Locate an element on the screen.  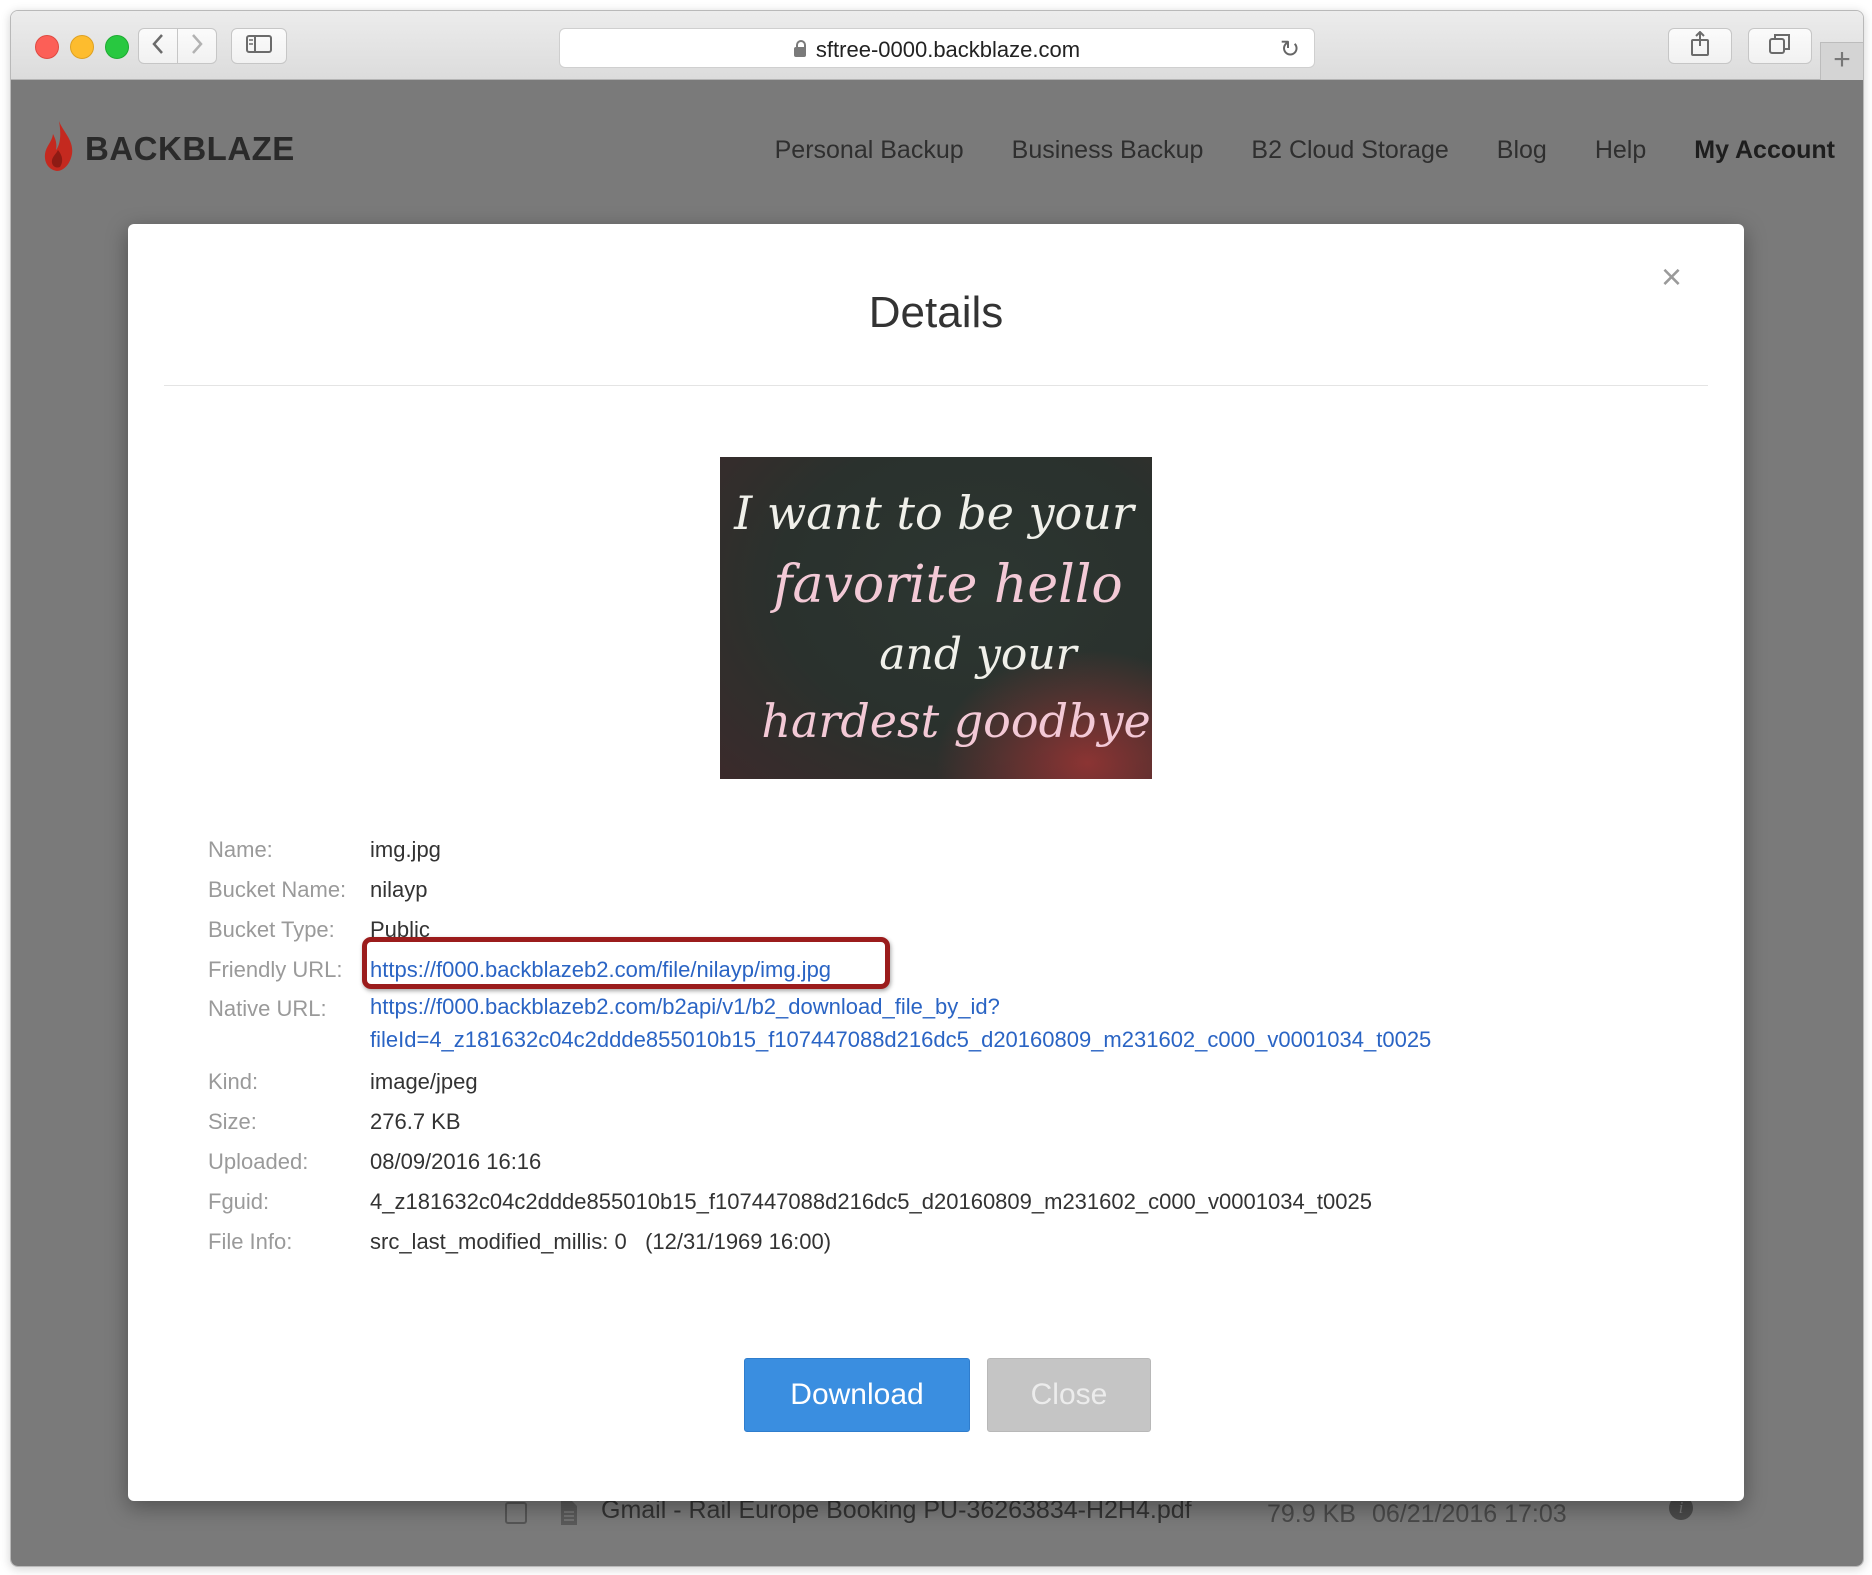
detail-row-kind: Kind: image/jpeg is located at coordinates (819, 1082).